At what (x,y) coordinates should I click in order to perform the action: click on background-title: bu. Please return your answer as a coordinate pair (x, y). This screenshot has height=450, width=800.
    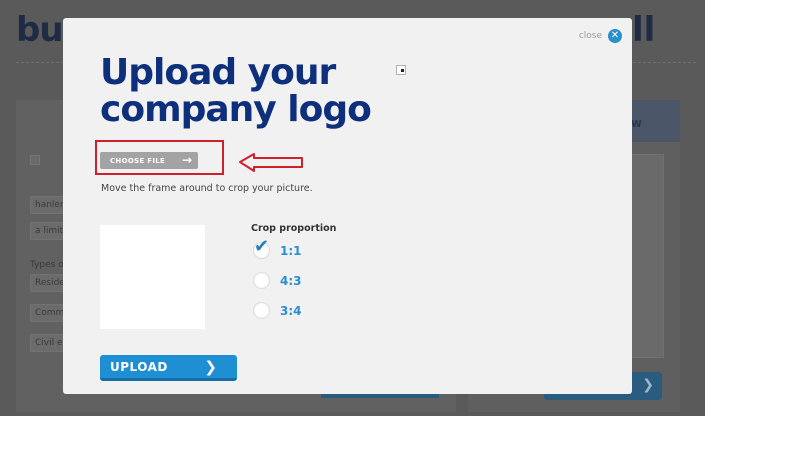
    Looking at the image, I should click on (40, 30).